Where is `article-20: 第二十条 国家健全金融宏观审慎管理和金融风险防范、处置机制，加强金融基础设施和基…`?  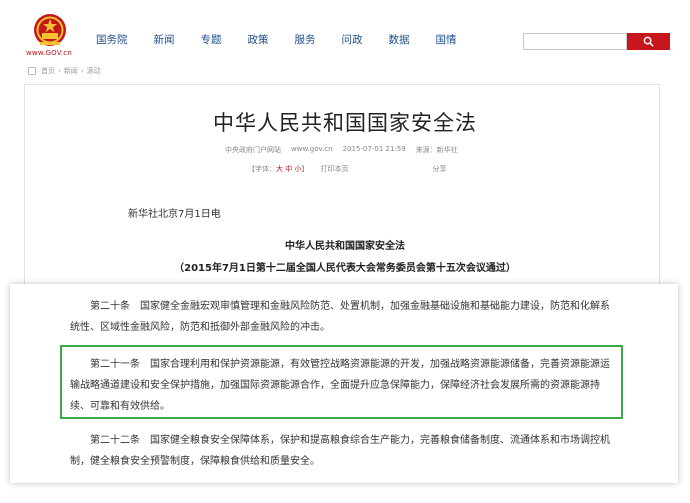 article-20: 第二十条 国家健全金融宏观审慎管理和金融风险防范、处置机制，加强金融基础设施和基… is located at coordinates (340, 317).